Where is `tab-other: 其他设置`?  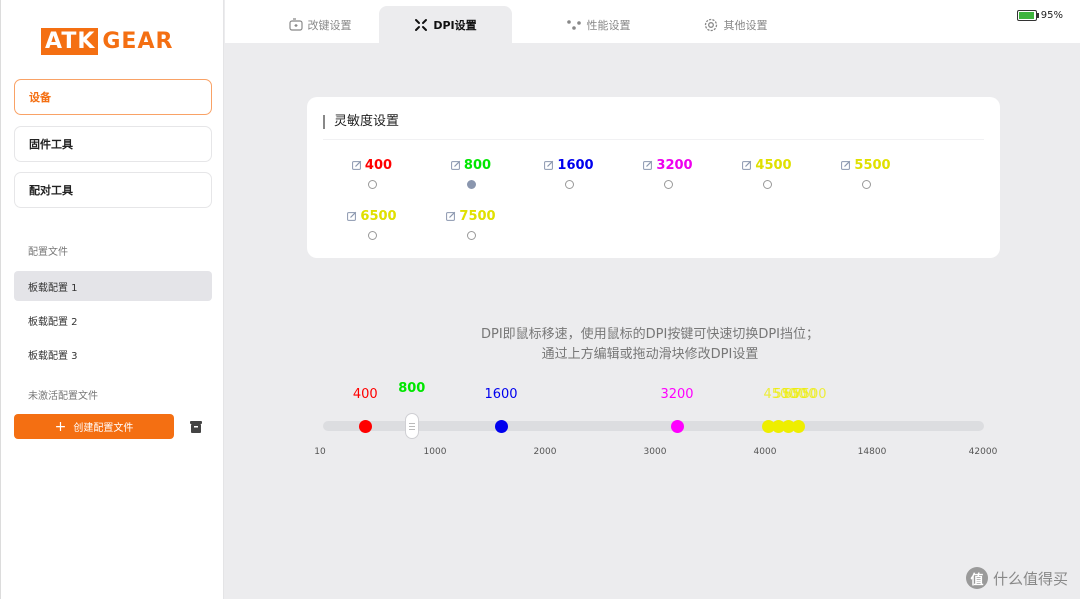
tab-other: 其他设置 is located at coordinates (735, 24).